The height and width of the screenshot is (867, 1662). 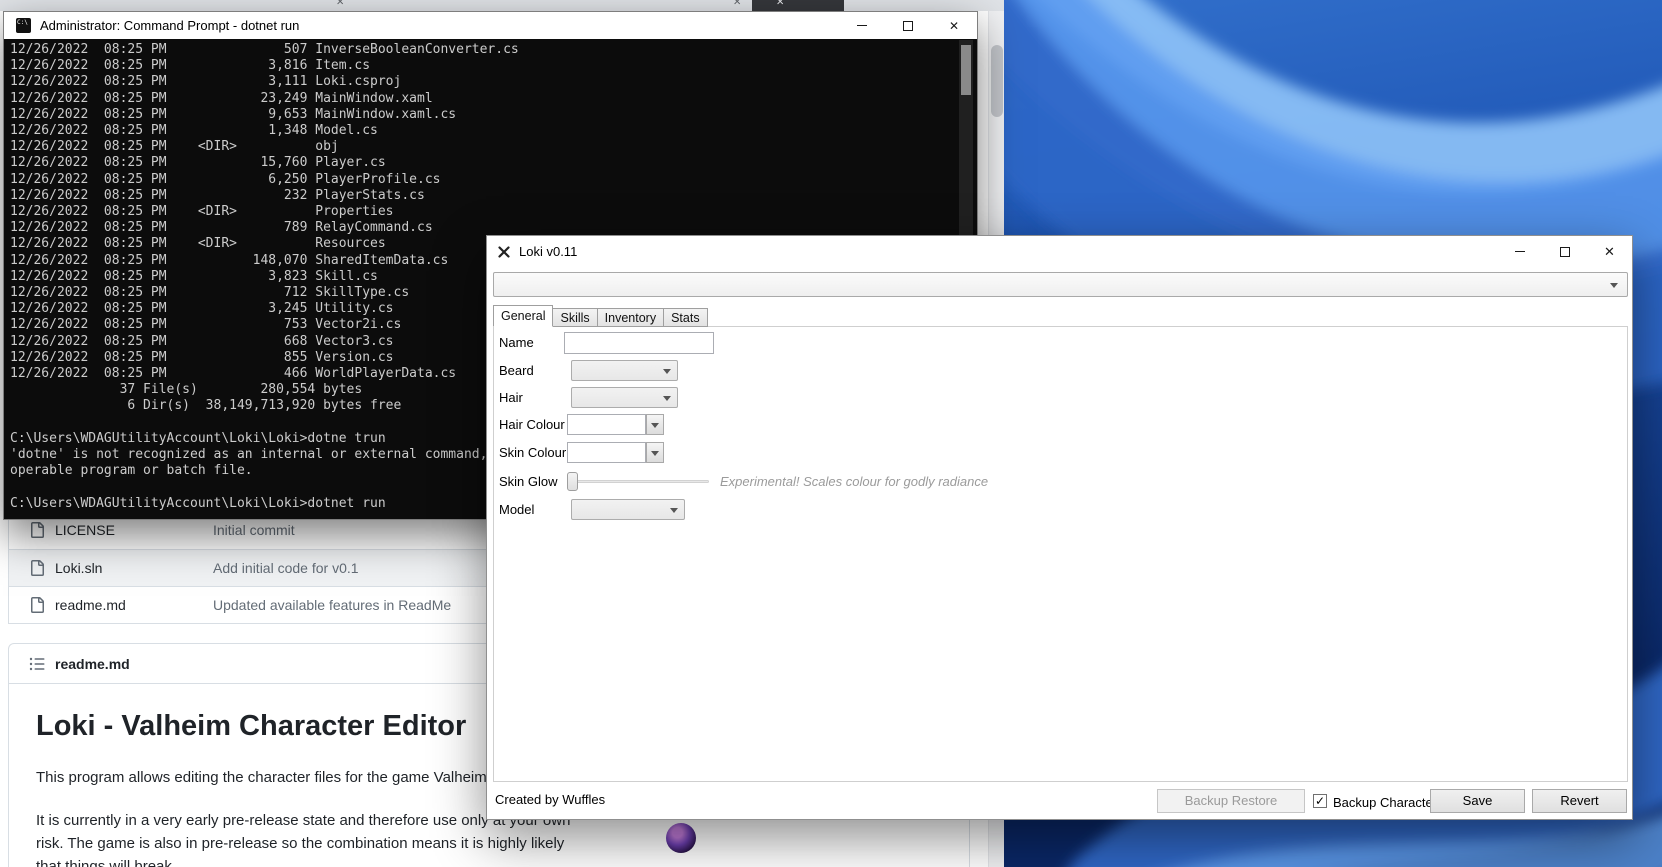 I want to click on editor-tabs: General Skills Inventory Stats, so click(x=600, y=316).